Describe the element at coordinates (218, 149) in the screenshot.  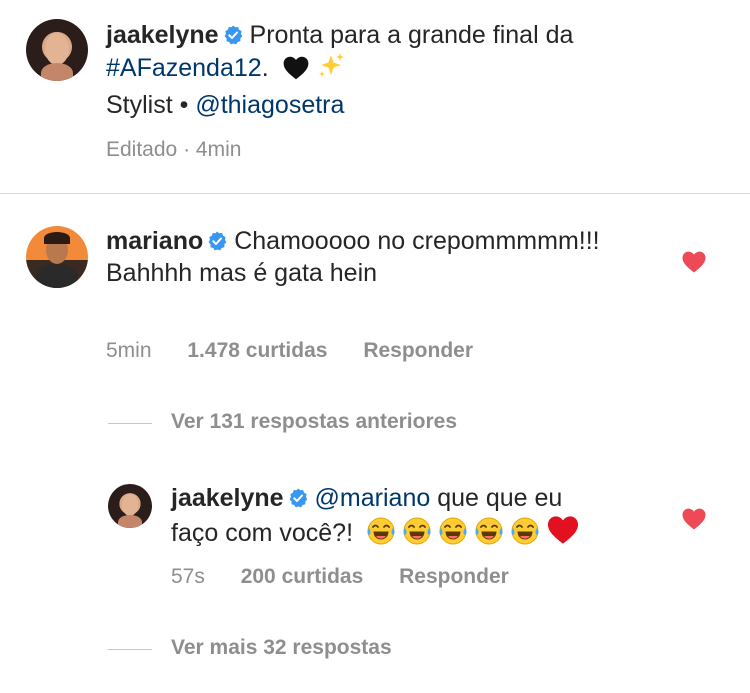
I see `caption-time: 4min` at that location.